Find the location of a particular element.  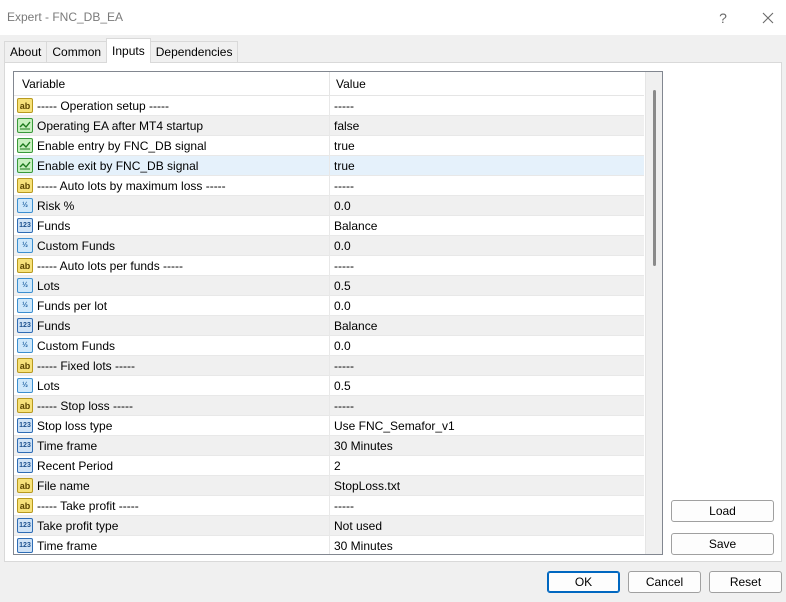

variable-cell: 123 Recent Period is located at coordinates (172, 465).